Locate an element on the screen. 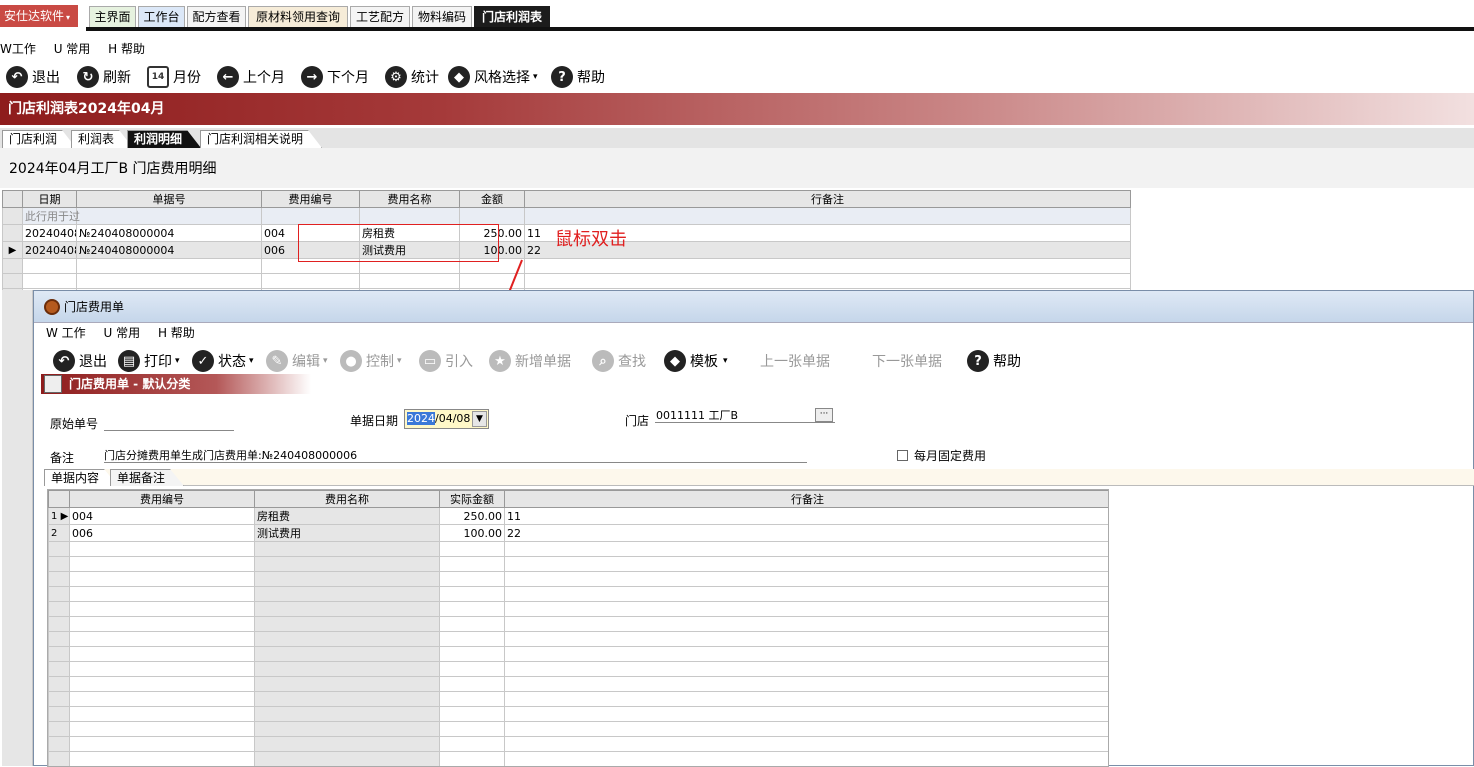  cell-row-note: 11 is located at coordinates (807, 516).